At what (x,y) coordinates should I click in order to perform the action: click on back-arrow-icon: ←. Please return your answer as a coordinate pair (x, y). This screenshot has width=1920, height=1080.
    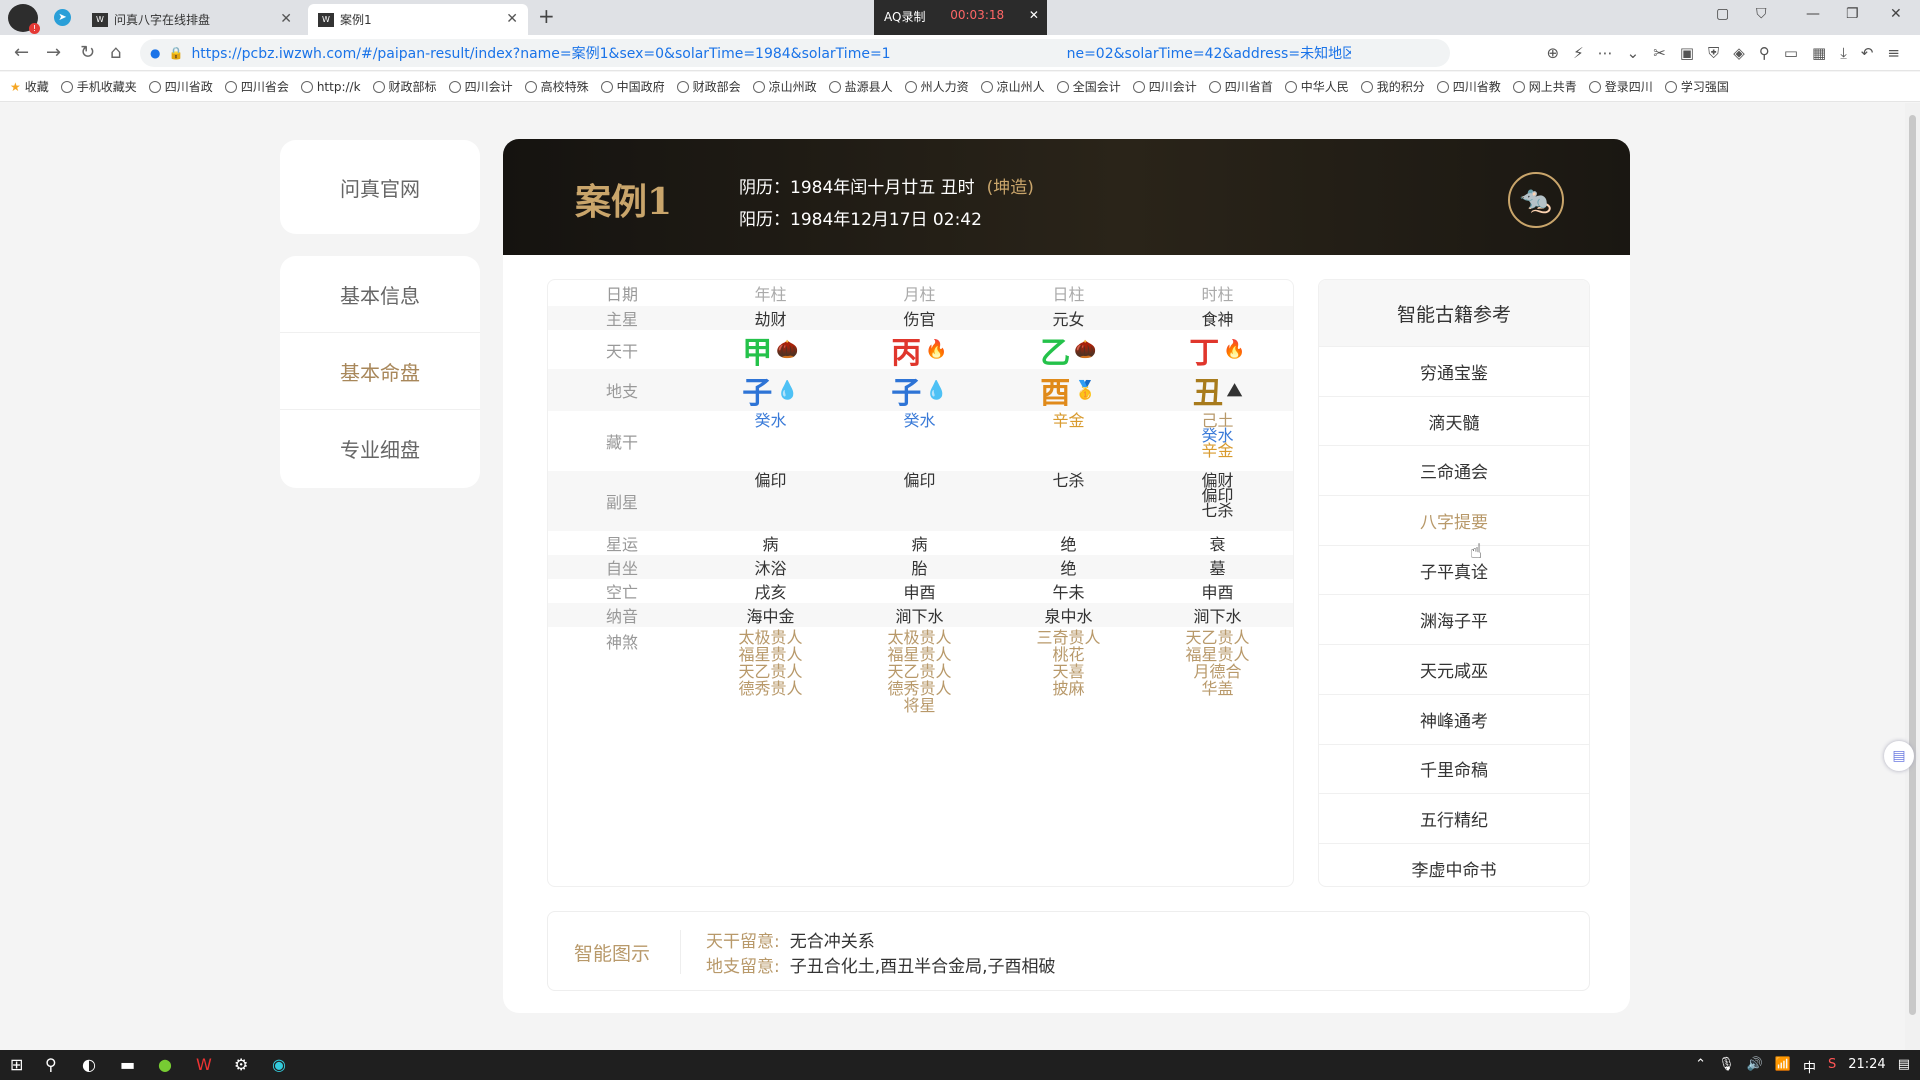
    Looking at the image, I should click on (21, 52).